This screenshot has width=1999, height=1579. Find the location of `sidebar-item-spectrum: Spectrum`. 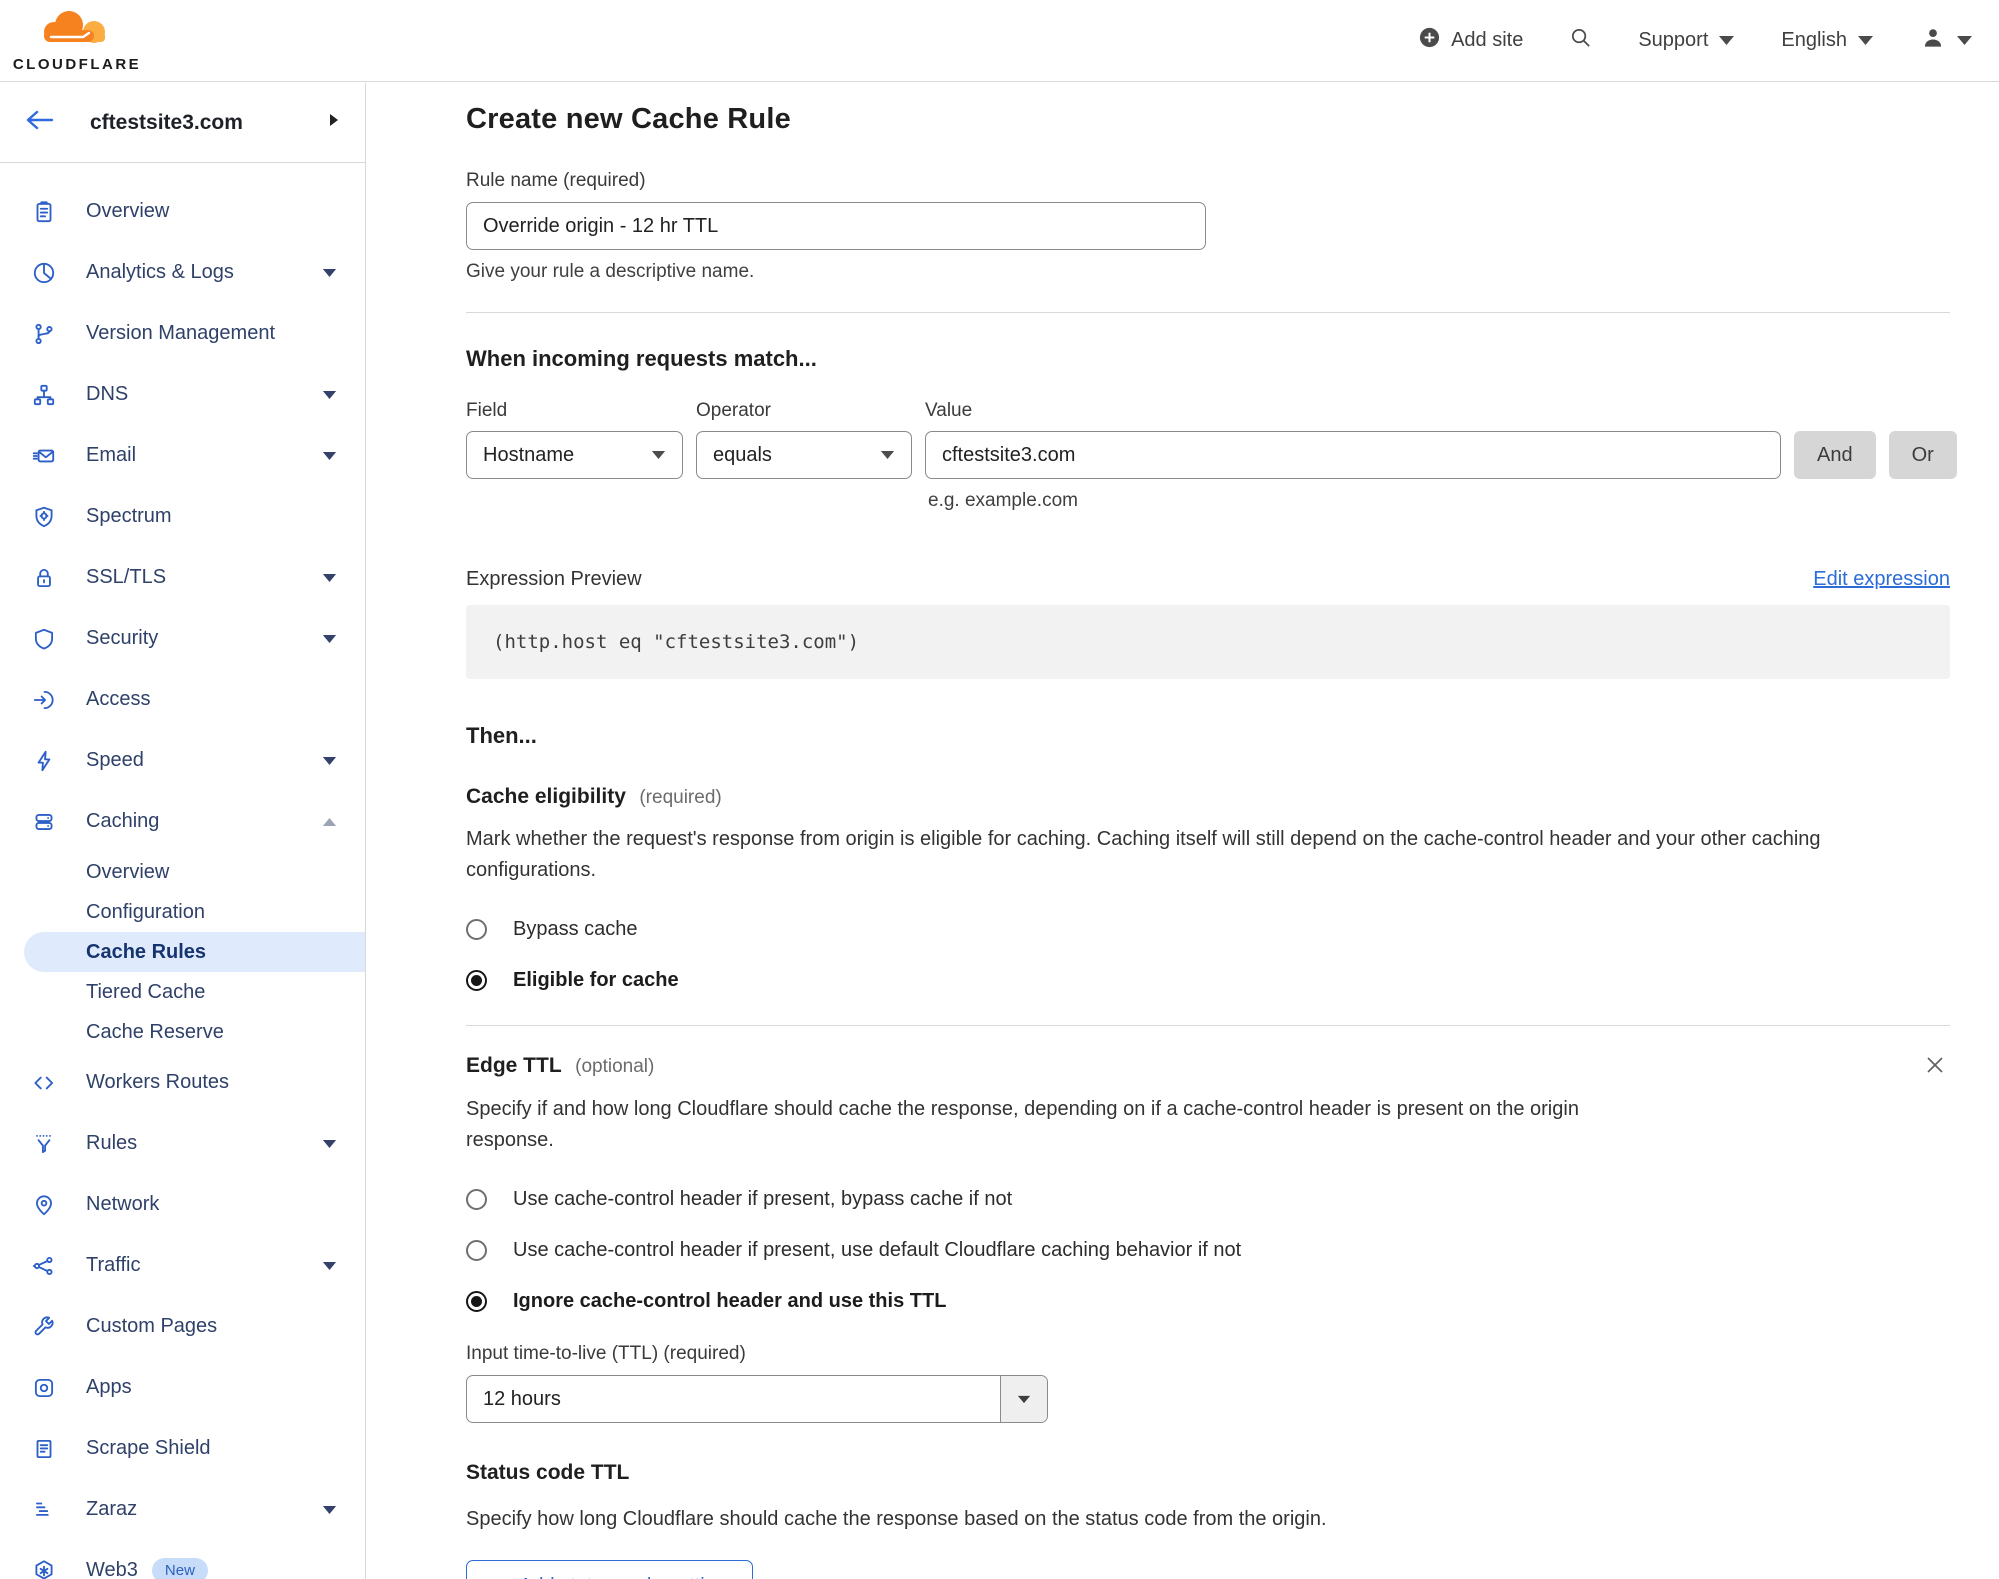

sidebar-item-spectrum: Spectrum is located at coordinates (182, 516).